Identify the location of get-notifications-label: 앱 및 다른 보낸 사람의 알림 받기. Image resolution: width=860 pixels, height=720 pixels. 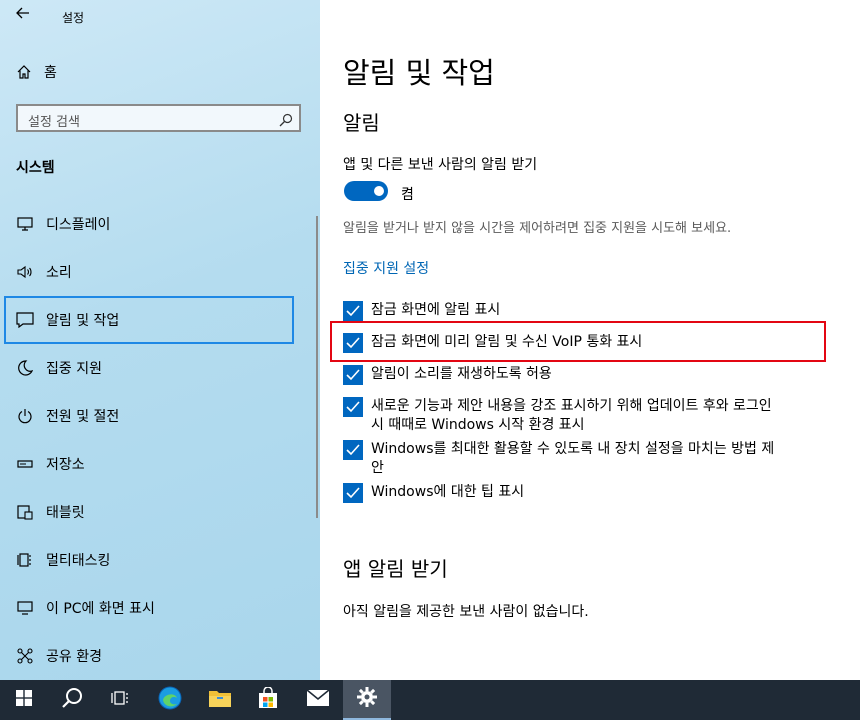
(440, 165).